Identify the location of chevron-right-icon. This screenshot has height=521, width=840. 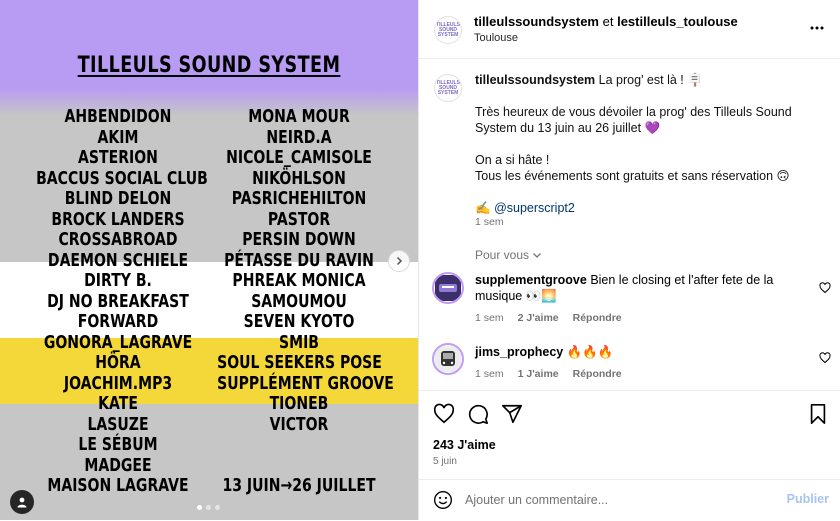
(399, 261).